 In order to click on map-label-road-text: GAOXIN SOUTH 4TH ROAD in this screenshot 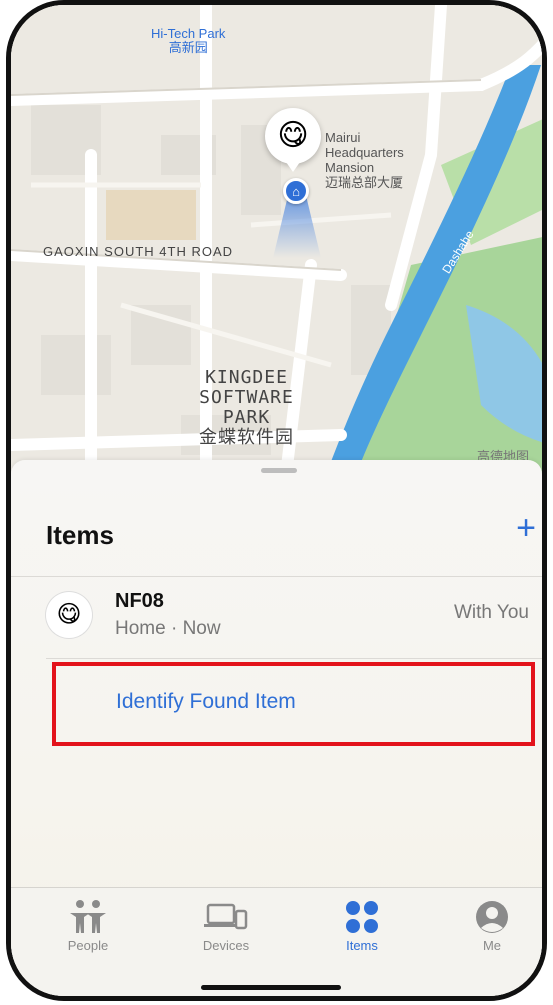, I will do `click(138, 251)`.